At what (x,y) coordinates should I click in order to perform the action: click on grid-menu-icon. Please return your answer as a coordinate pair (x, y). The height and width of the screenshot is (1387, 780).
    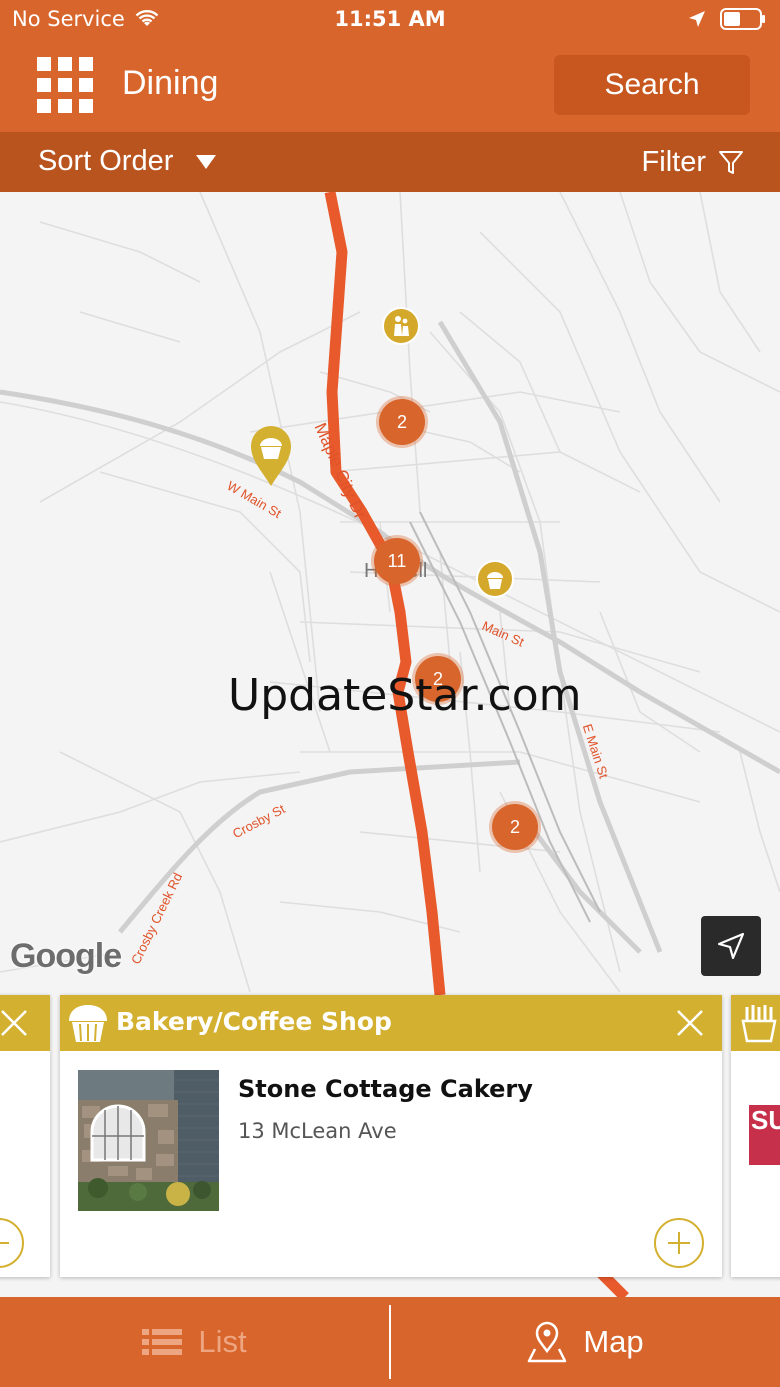
    Looking at the image, I should click on (65, 85).